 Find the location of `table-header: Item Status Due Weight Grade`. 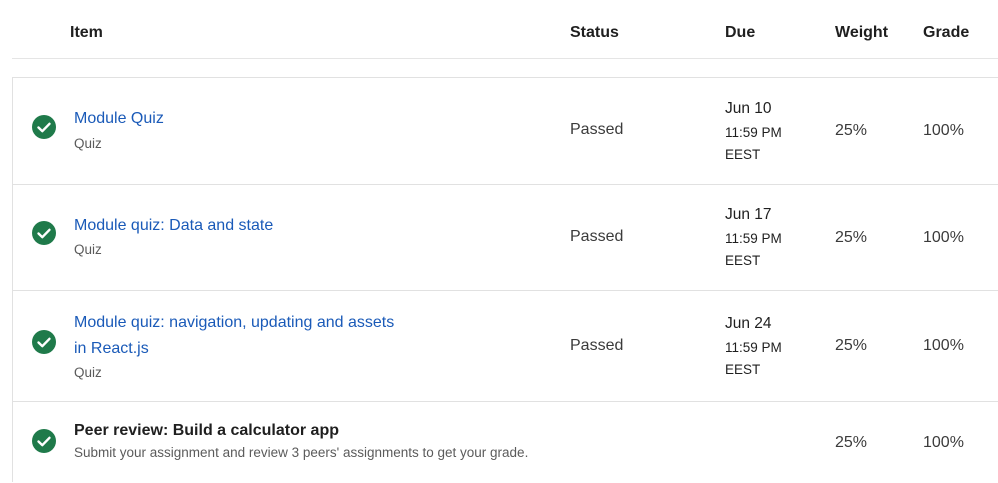

table-header: Item Status Due Weight Grade is located at coordinates (505, 29).